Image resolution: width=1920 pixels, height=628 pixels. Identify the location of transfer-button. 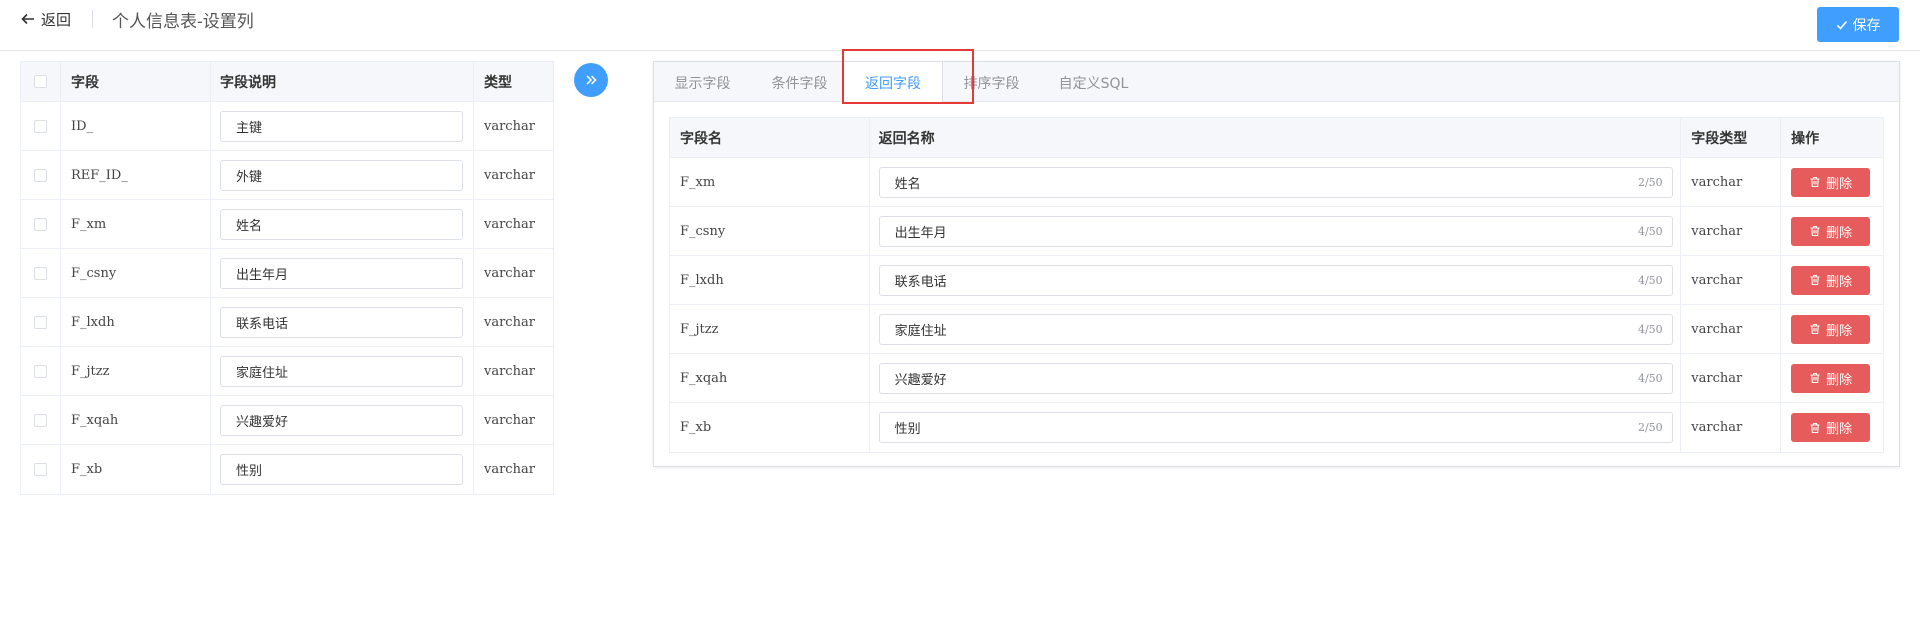
(591, 80).